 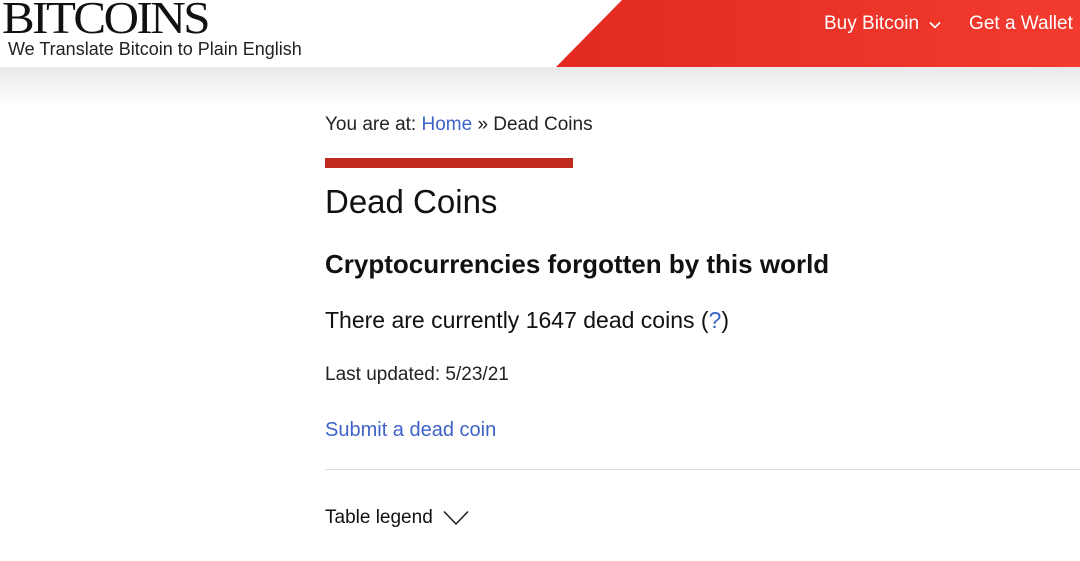 I want to click on page-subtitle: Cryptocurrencies forgotten by this world, so click(x=577, y=264).